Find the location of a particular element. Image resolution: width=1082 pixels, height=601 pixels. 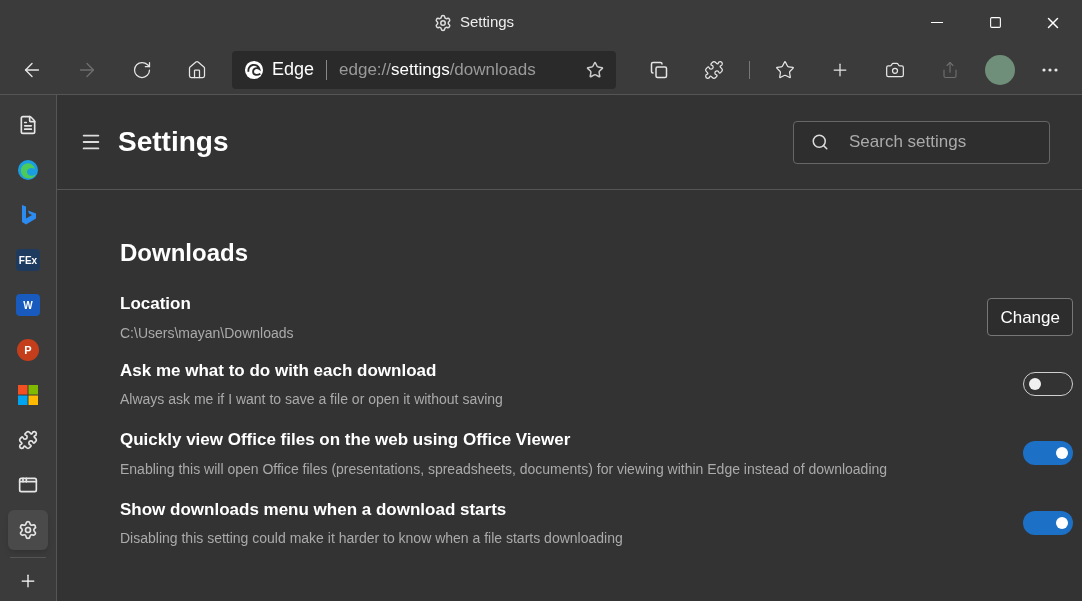

app-tile-icon: FEx is located at coordinates (28, 260).